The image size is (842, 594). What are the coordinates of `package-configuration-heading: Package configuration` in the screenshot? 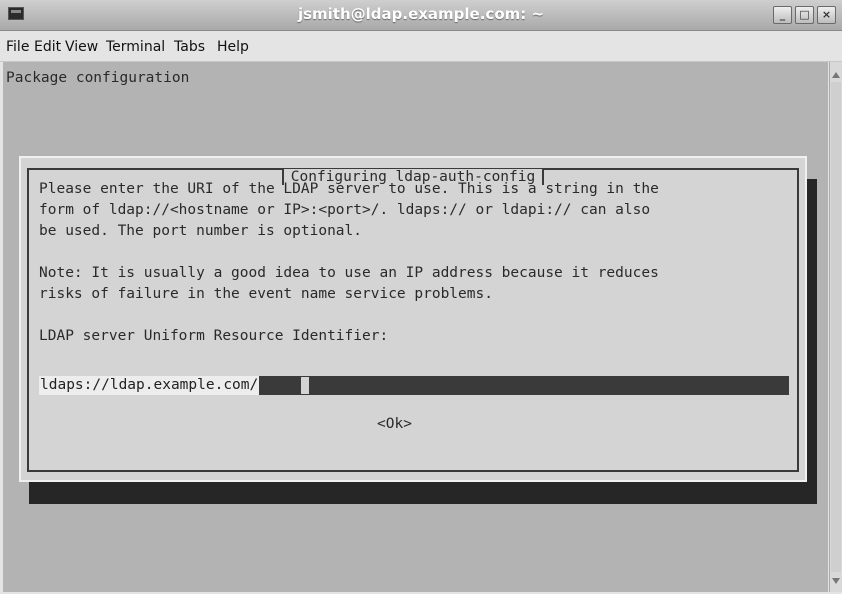 It's located at (98, 78).